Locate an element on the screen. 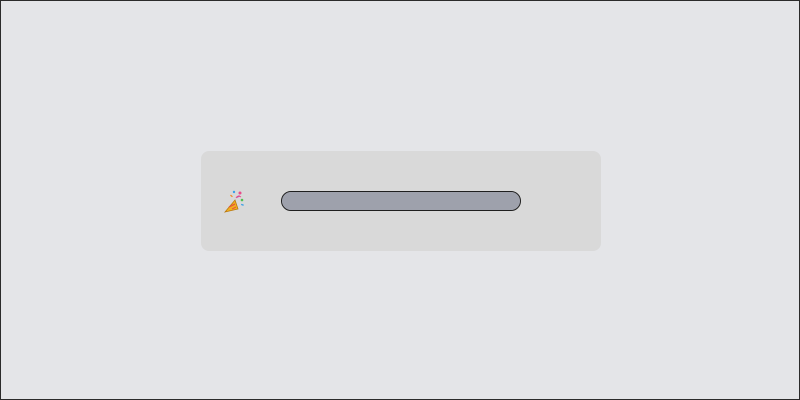 The image size is (800, 400). party-popper-icon is located at coordinates (234, 201).